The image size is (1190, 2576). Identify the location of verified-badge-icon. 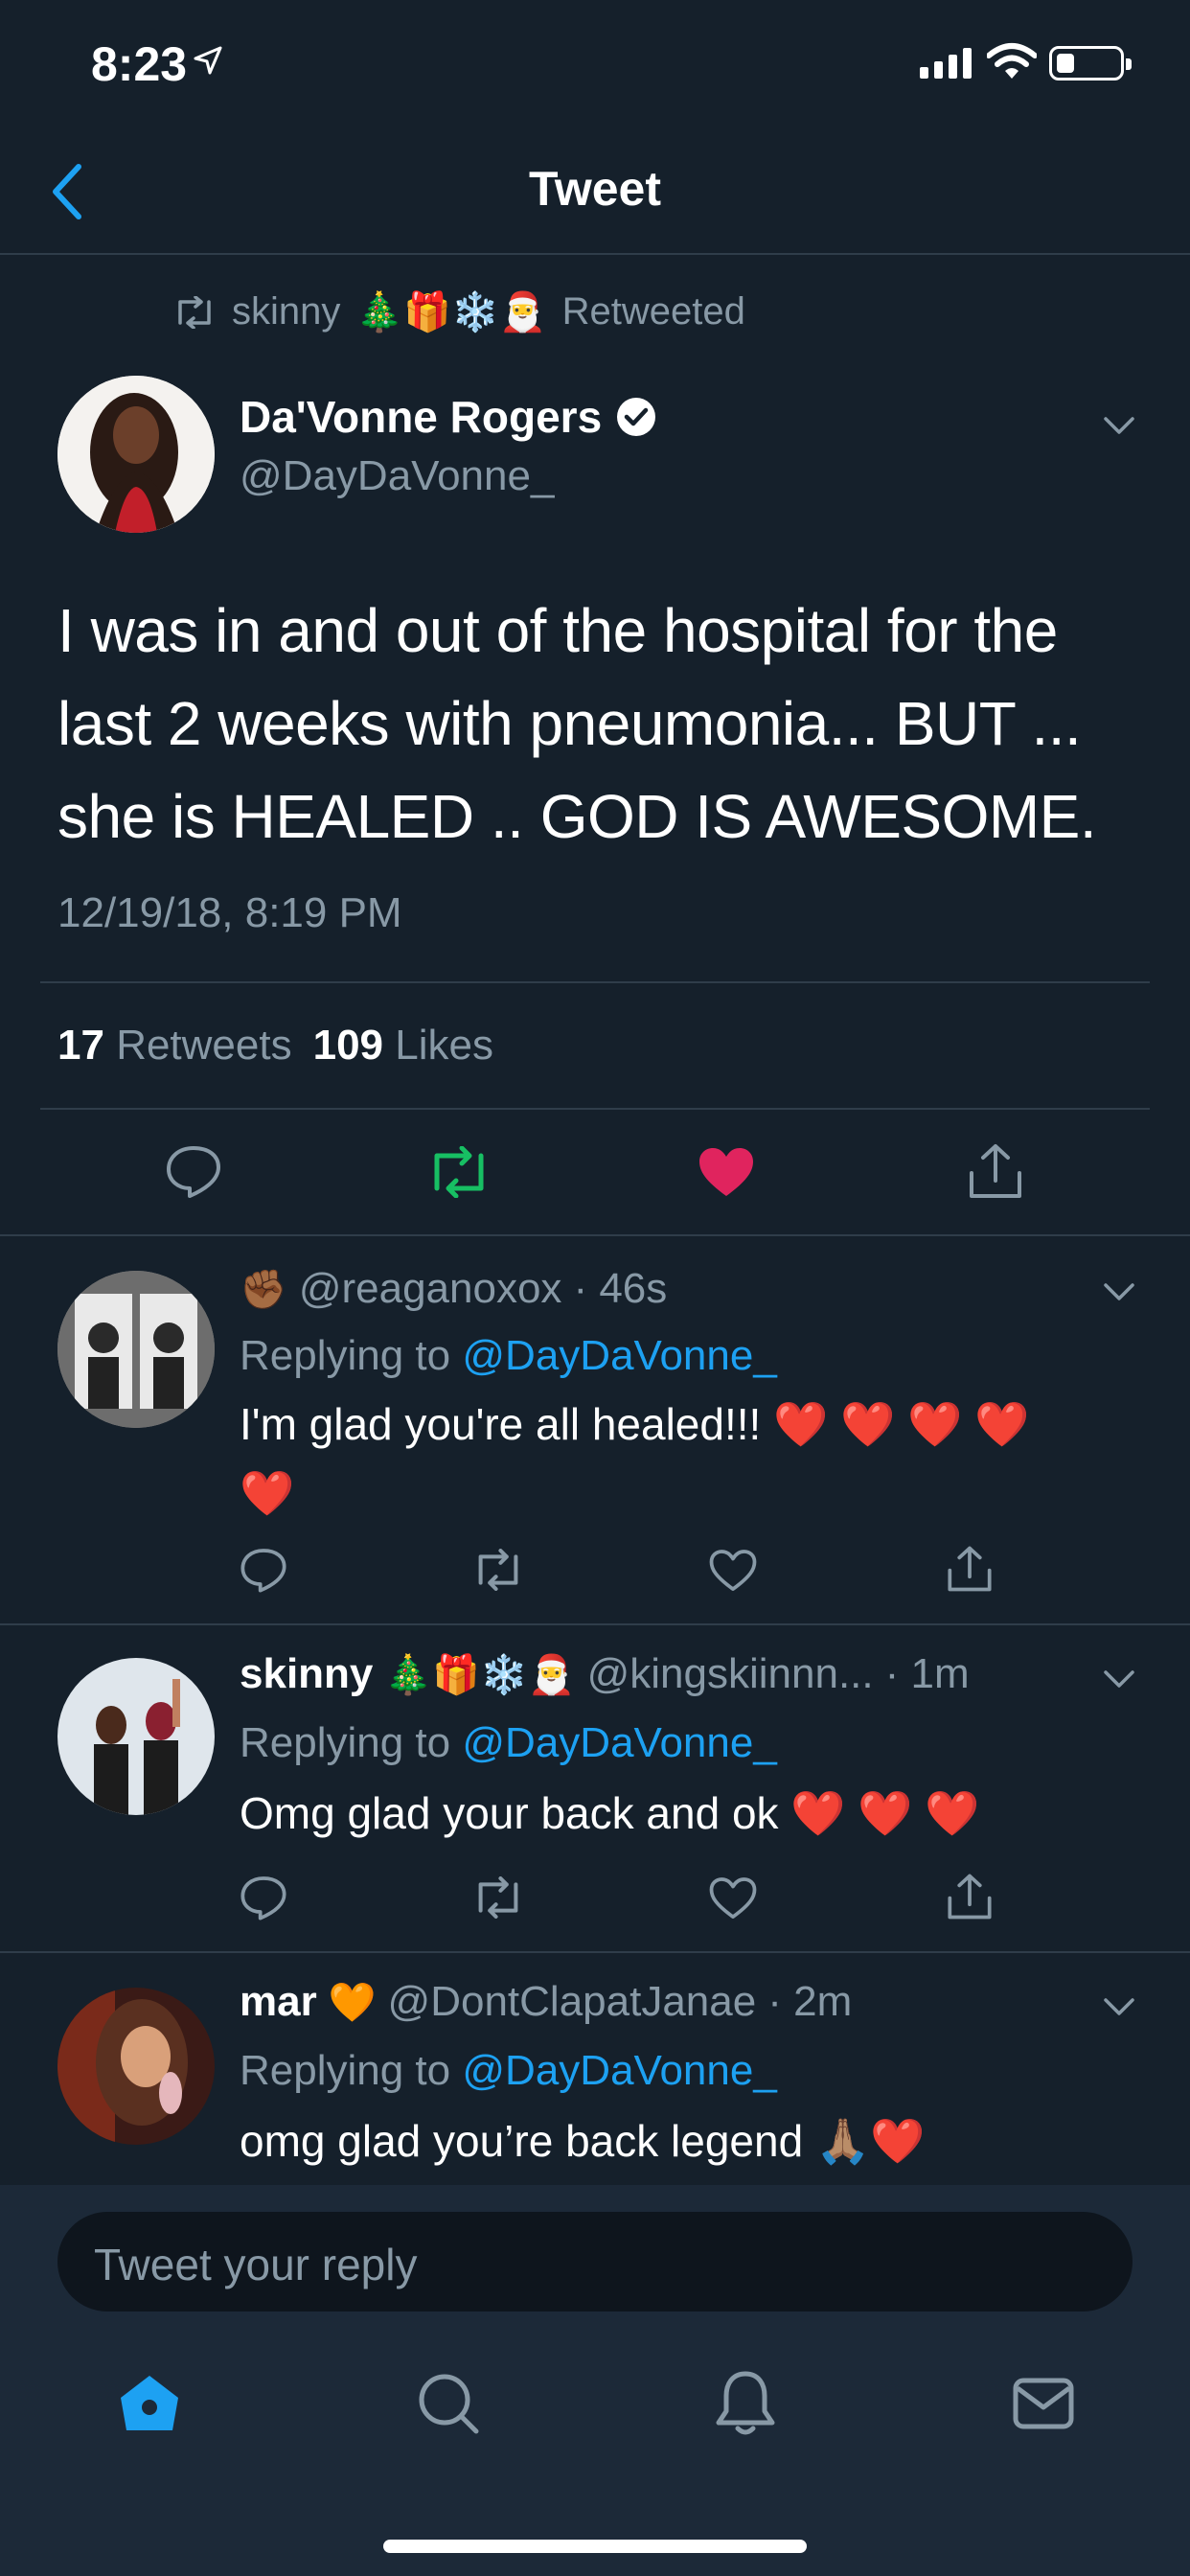
(637, 417).